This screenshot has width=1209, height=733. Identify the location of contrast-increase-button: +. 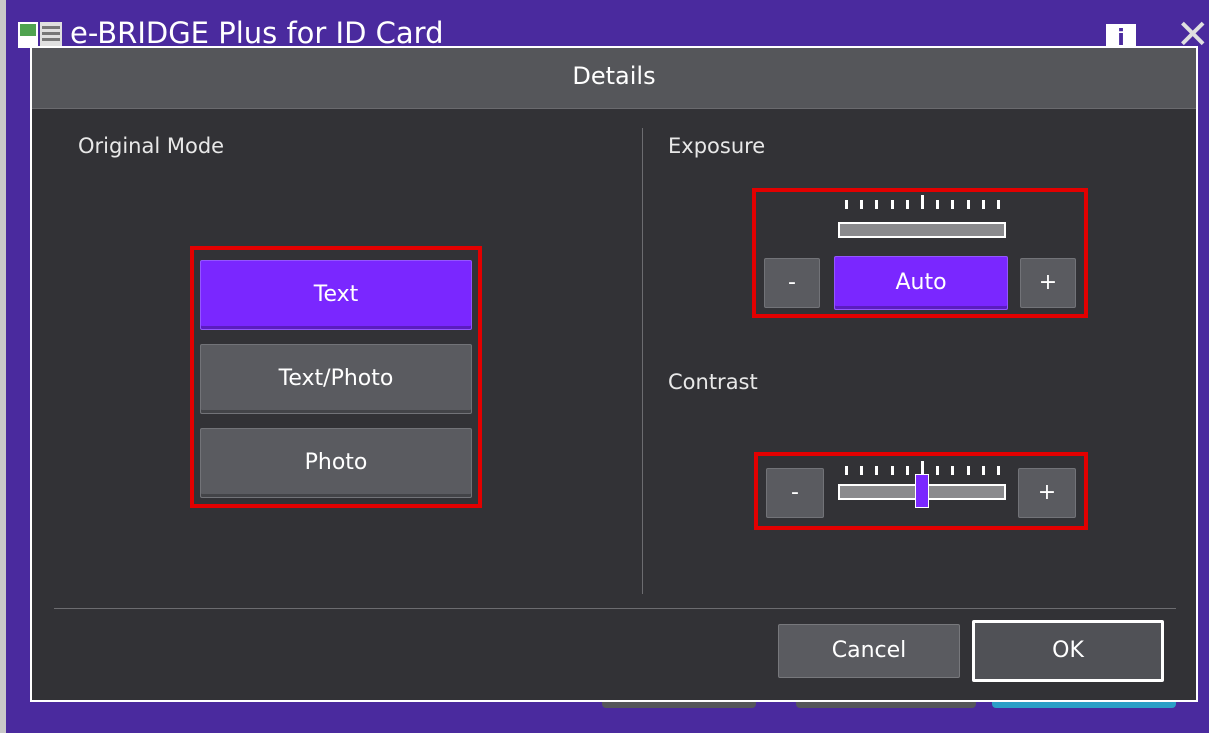
(1047, 493).